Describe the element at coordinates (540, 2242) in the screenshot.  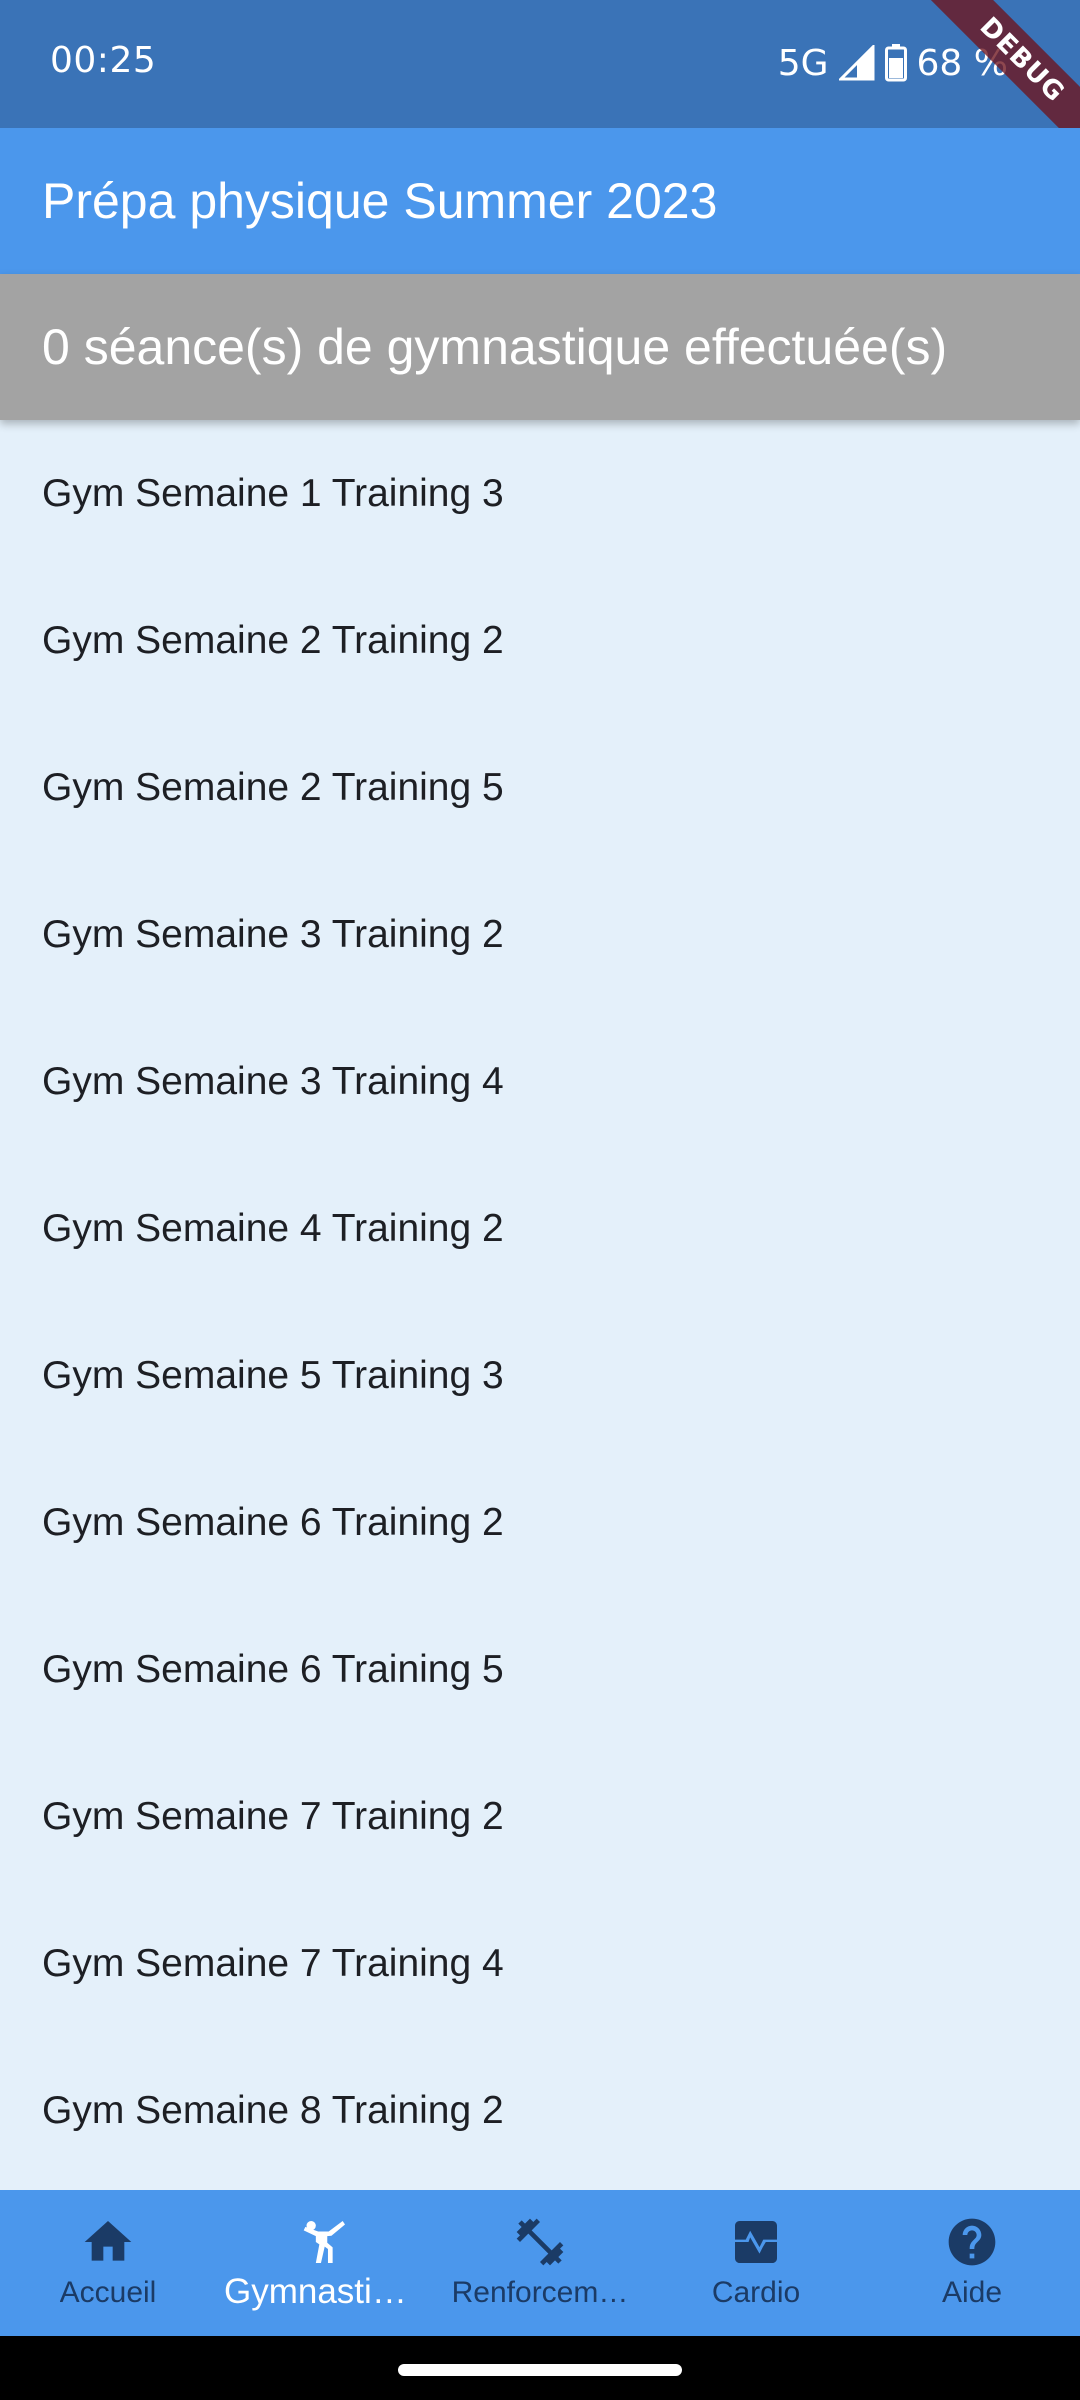
I see `dumbbell-icon` at that location.